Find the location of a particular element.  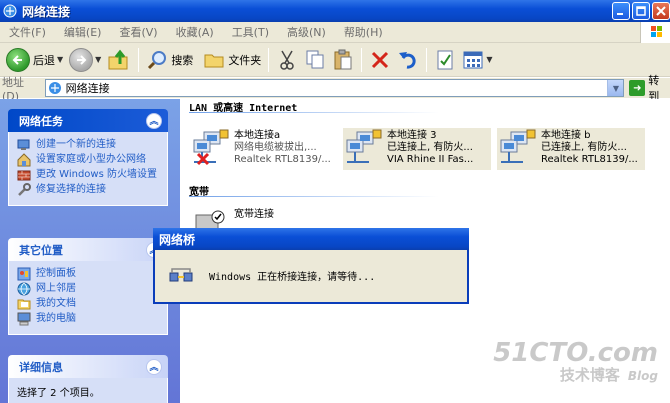

task-firewall-settings: 更改 Windows 防火墙设置 is located at coordinates (88, 175).